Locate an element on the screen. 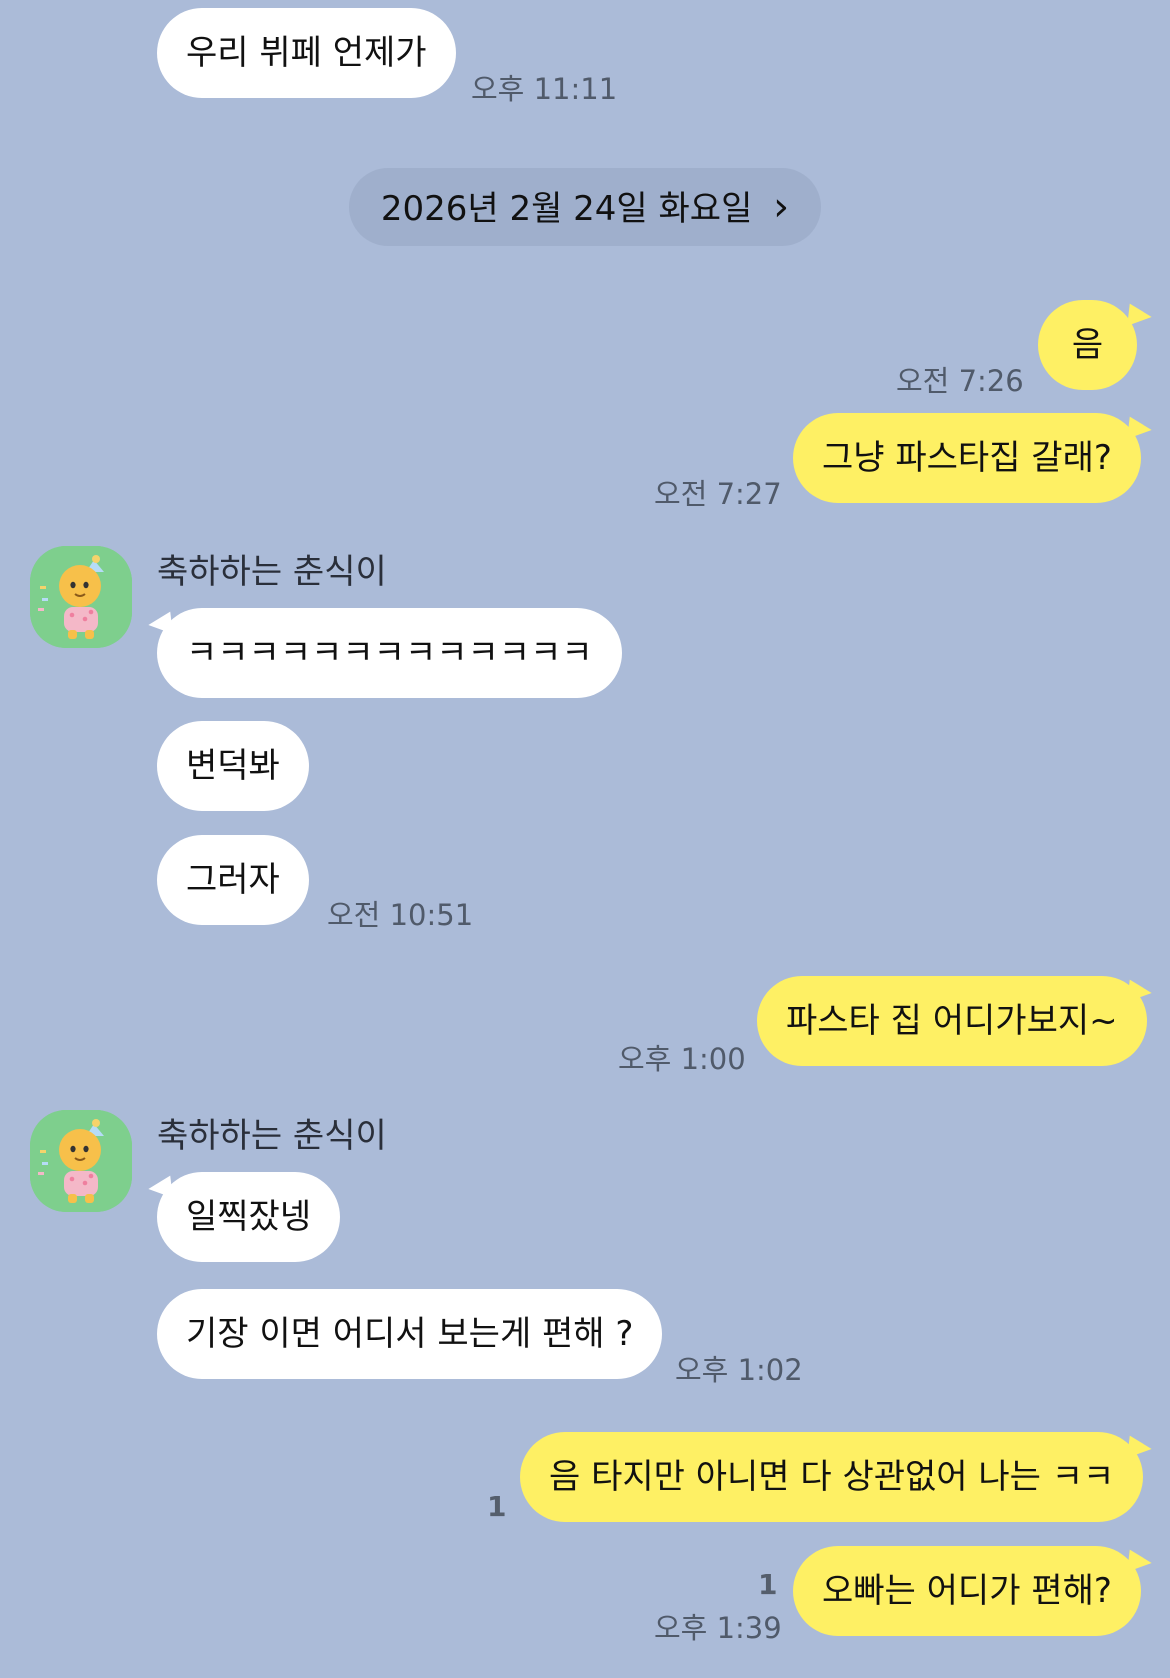 This screenshot has height=1678, width=1170. message-text: 변덕봐 is located at coordinates (233, 766).